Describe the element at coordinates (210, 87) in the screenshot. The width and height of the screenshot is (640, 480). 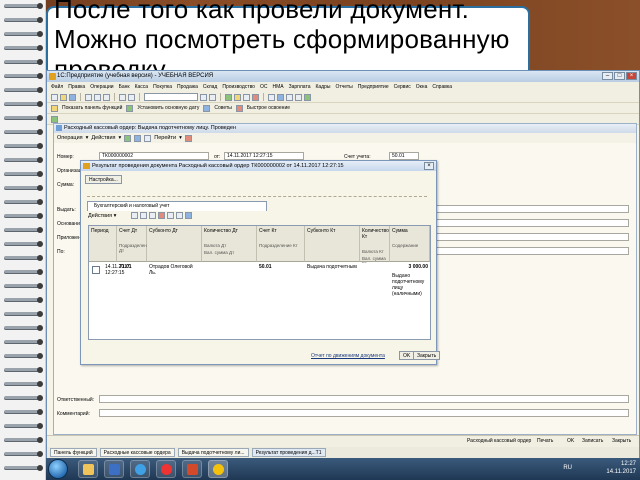
I see `menu-item: Склад` at that location.